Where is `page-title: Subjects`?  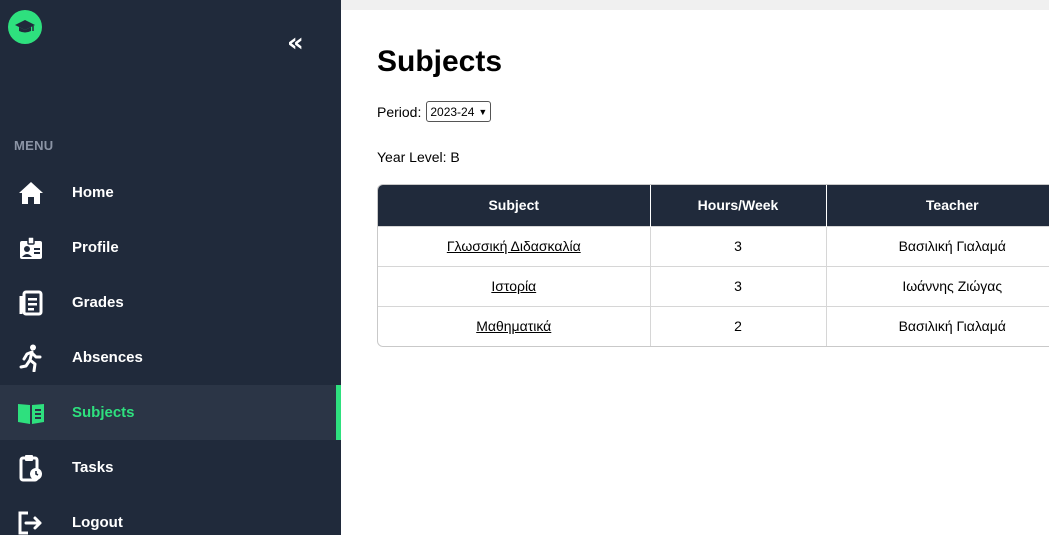
page-title: Subjects is located at coordinates (440, 61).